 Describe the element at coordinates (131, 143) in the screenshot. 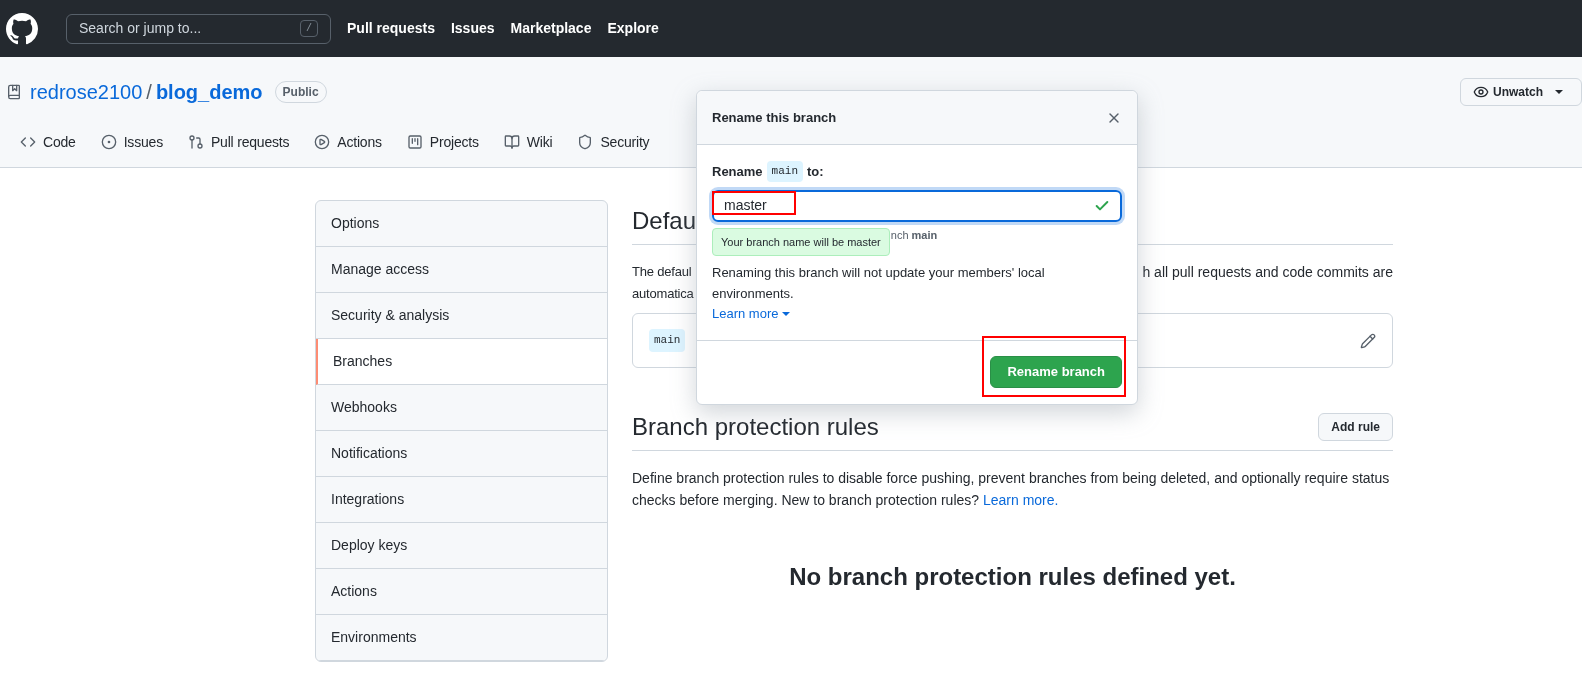

I see `repo-tab: Issues` at that location.